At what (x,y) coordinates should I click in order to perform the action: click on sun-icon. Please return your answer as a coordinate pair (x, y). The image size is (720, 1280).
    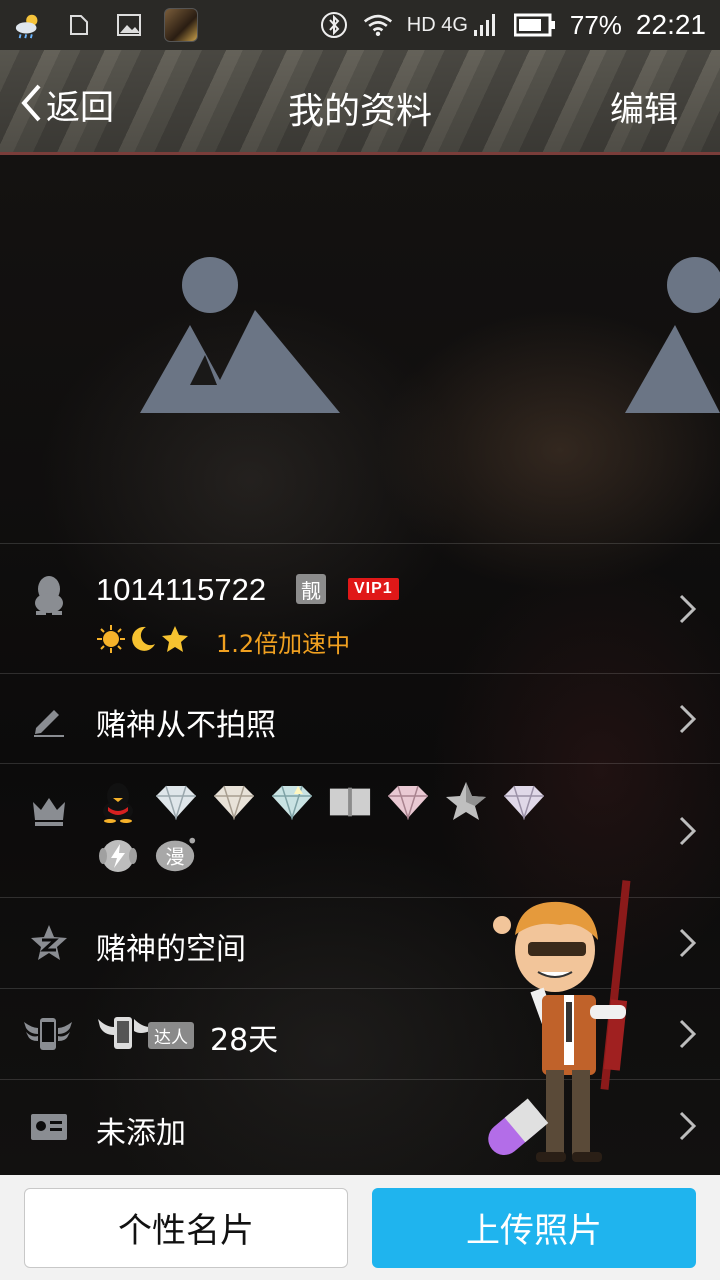
    Looking at the image, I should click on (111, 641).